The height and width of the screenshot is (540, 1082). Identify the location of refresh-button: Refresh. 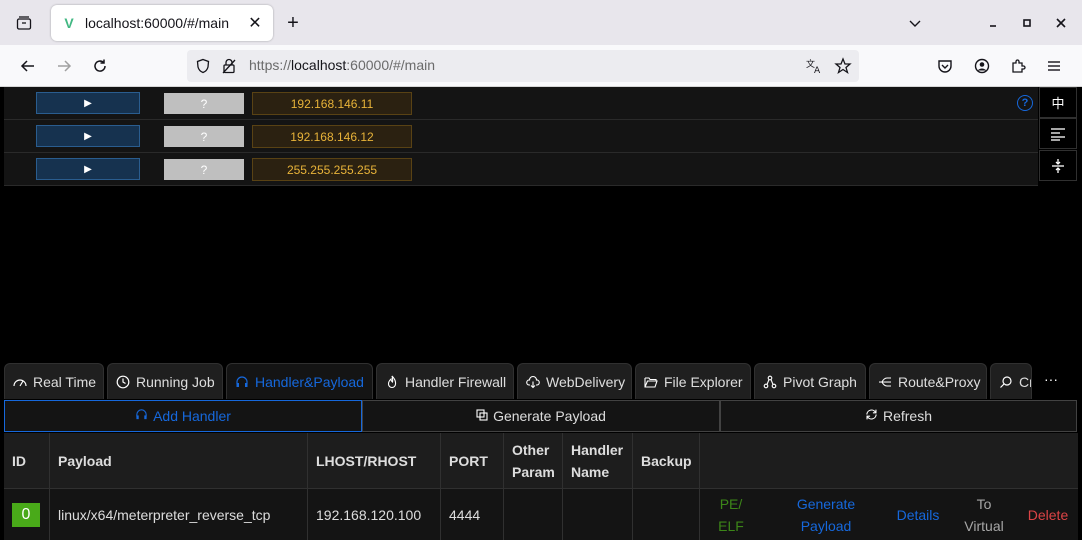
(898, 416).